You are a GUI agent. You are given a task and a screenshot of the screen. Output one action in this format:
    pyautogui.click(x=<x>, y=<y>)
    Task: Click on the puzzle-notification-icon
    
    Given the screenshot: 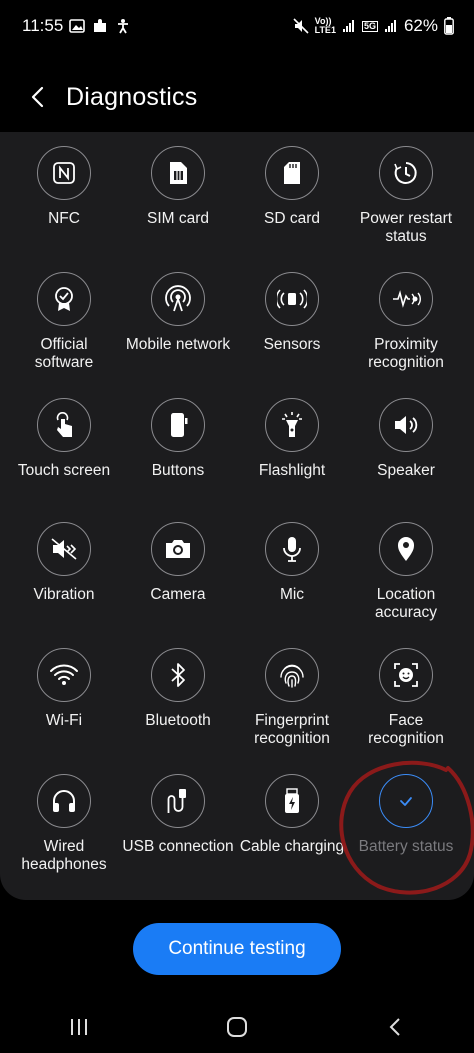 What is the action you would take?
    pyautogui.click(x=100, y=26)
    